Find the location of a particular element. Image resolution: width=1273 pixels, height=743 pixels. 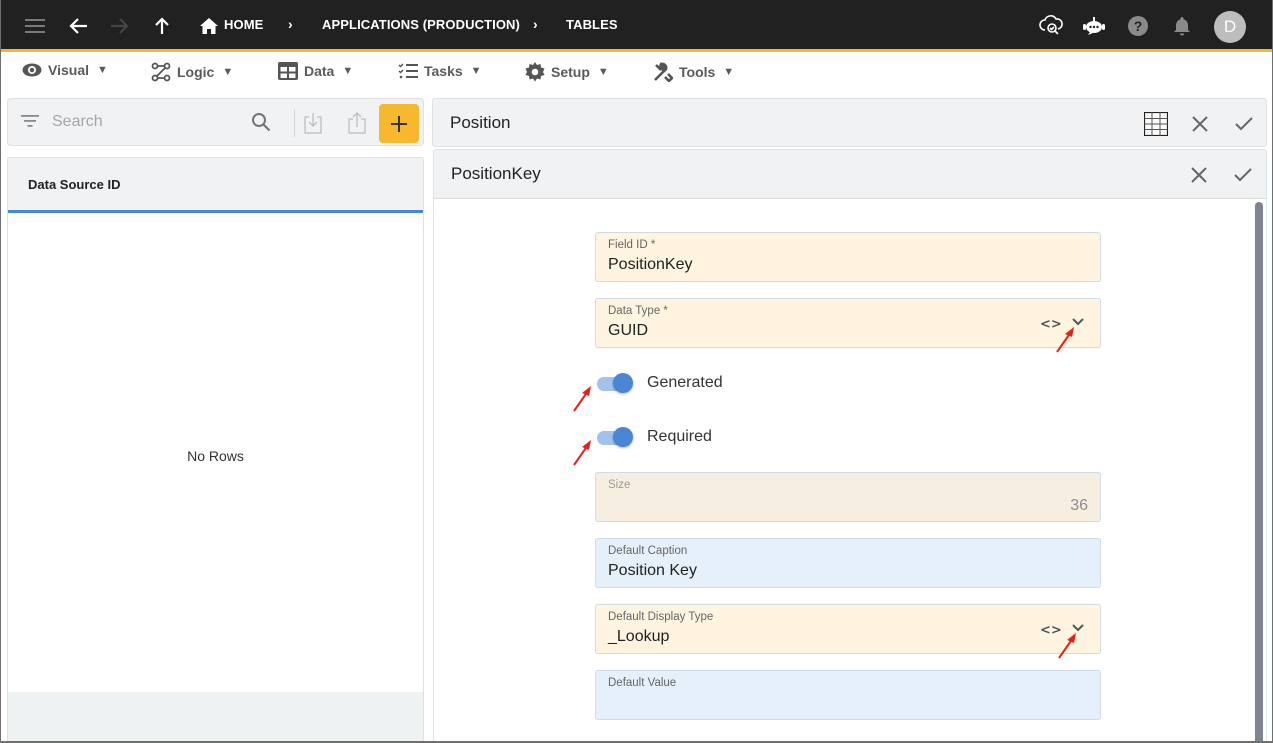

default-value-input: Default Value is located at coordinates (848, 695).